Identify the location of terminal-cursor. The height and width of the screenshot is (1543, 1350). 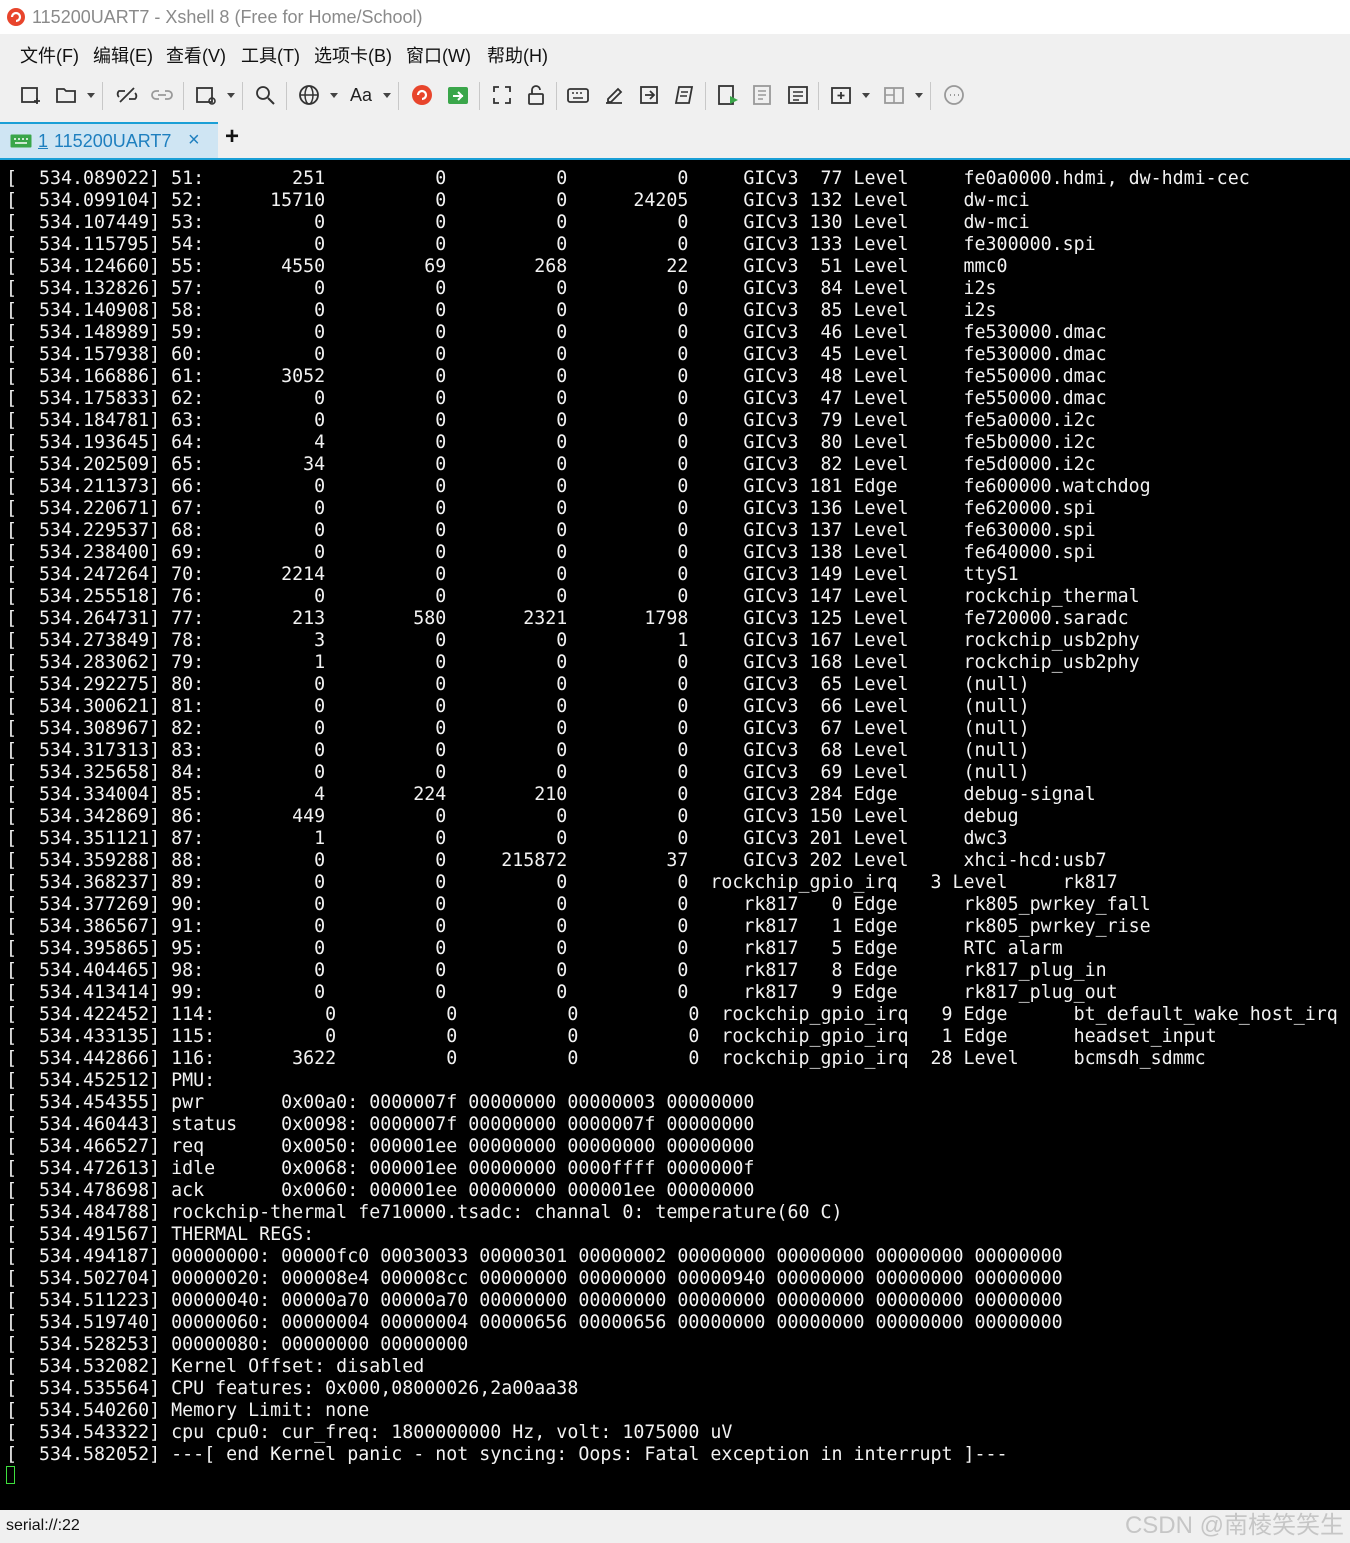
(10, 1475).